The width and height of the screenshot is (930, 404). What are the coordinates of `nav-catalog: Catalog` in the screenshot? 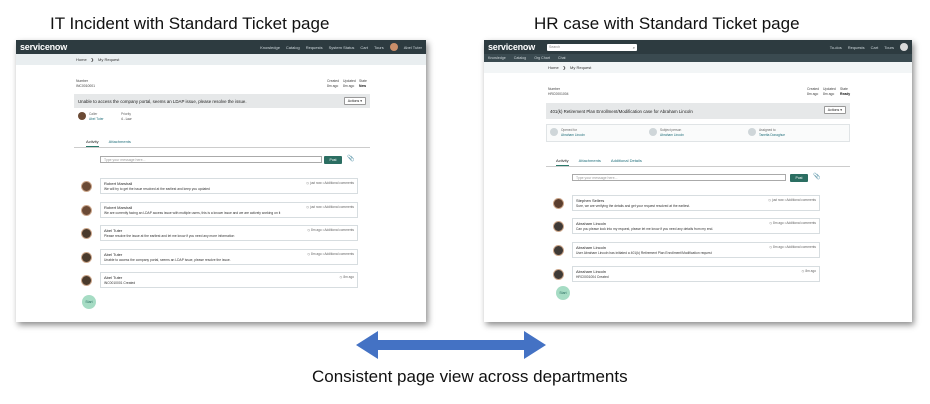 It's located at (293, 47).